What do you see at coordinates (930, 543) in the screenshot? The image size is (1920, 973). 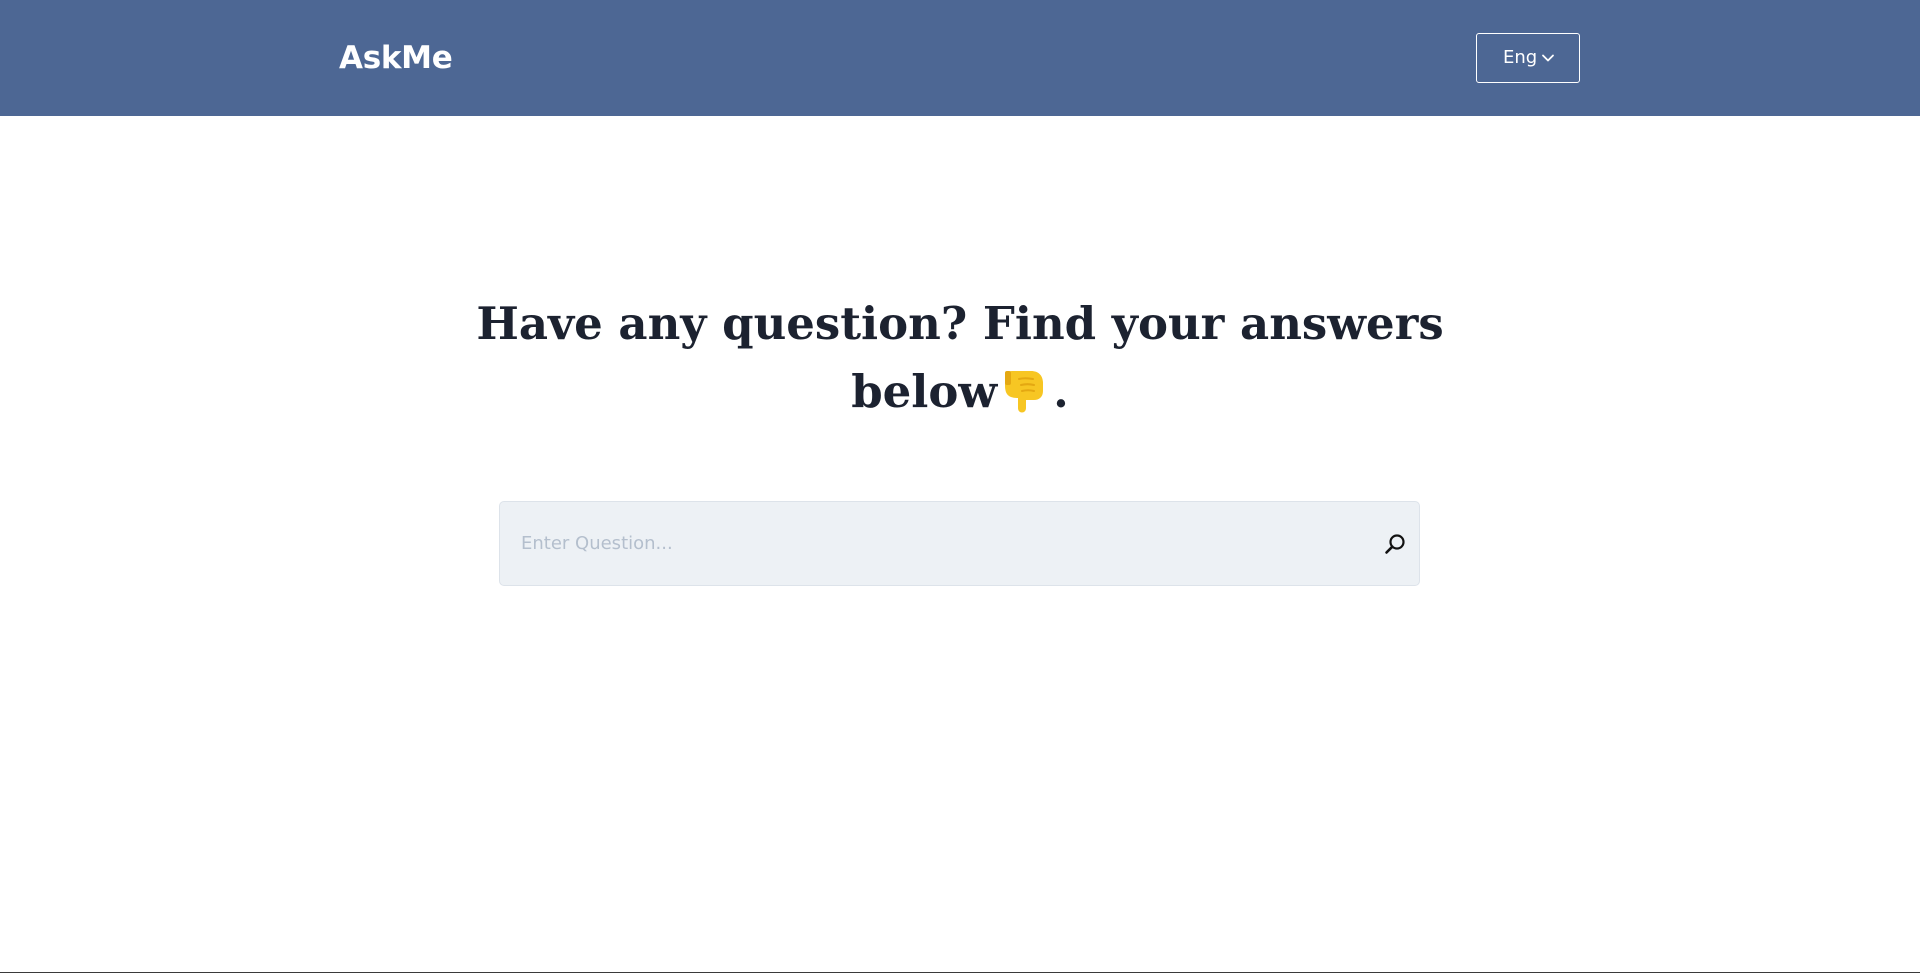 I see `search-input` at bounding box center [930, 543].